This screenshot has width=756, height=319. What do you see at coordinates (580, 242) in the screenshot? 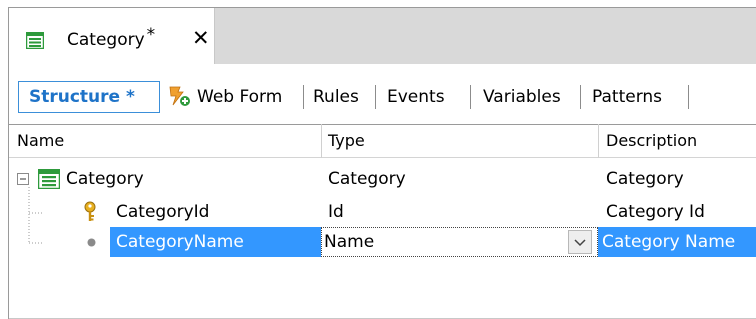
I see `chevron-down-icon` at bounding box center [580, 242].